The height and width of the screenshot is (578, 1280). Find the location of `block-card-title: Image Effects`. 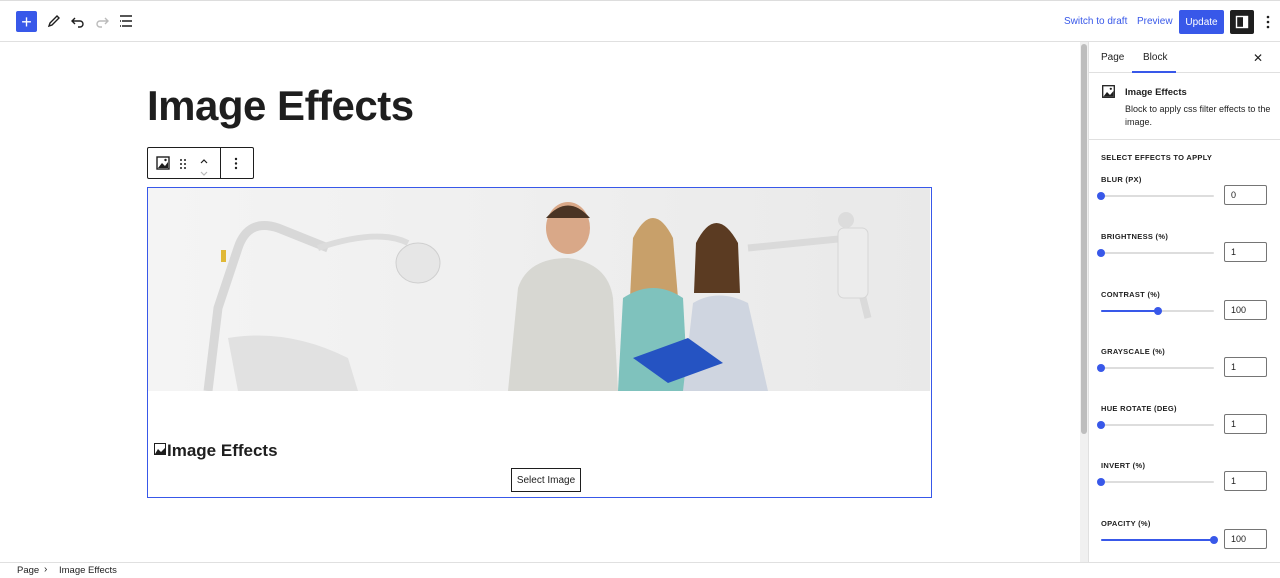

block-card-title: Image Effects is located at coordinates (1156, 92).